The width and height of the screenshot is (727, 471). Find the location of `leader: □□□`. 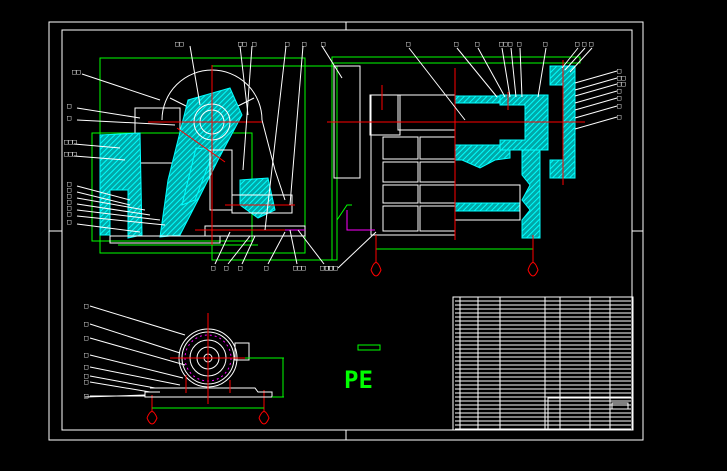

leader: □□□ is located at coordinates (351, 251).